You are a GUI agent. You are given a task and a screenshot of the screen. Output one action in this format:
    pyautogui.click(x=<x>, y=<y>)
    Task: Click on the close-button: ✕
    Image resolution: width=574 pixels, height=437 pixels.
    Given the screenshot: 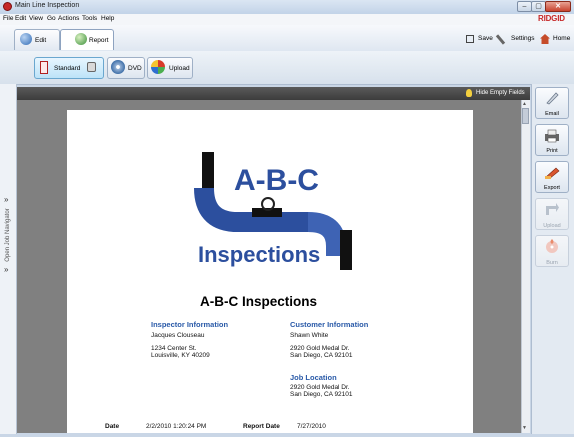 What is the action you would take?
    pyautogui.click(x=558, y=6)
    